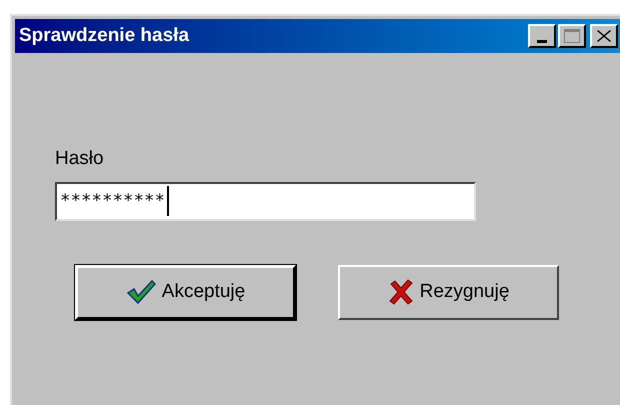 The height and width of the screenshot is (405, 620). I want to click on cancel-button: Rezygnuję, so click(448, 292).